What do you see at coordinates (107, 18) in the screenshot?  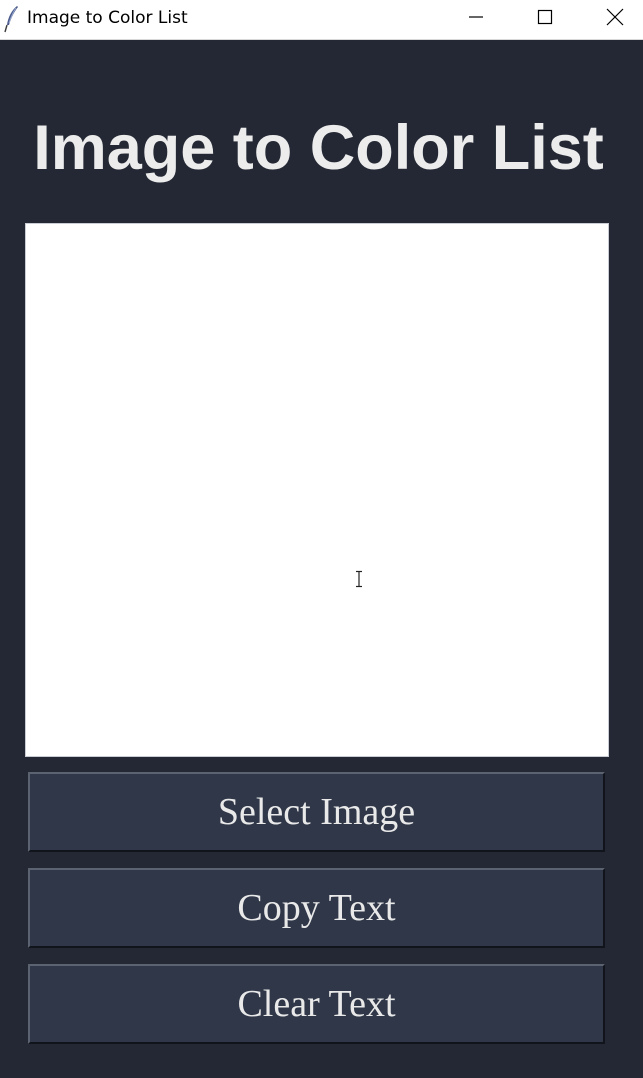 I see `window-title: Image to Color List` at bounding box center [107, 18].